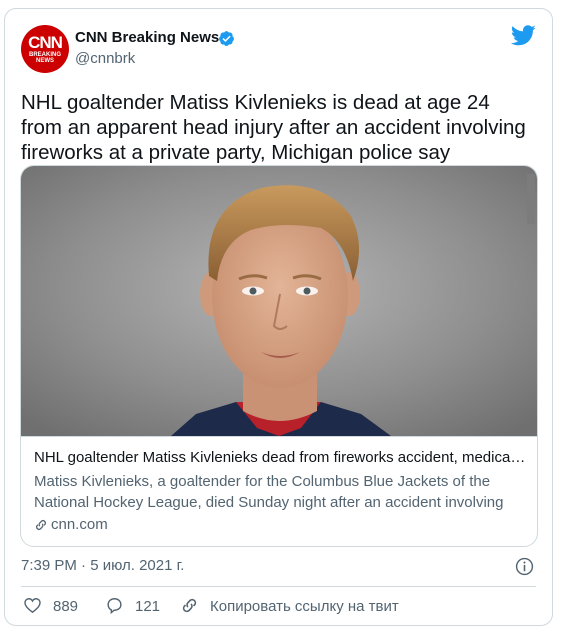 The width and height of the screenshot is (562, 632). What do you see at coordinates (32, 606) in the screenshot?
I see `heart-icon` at bounding box center [32, 606].